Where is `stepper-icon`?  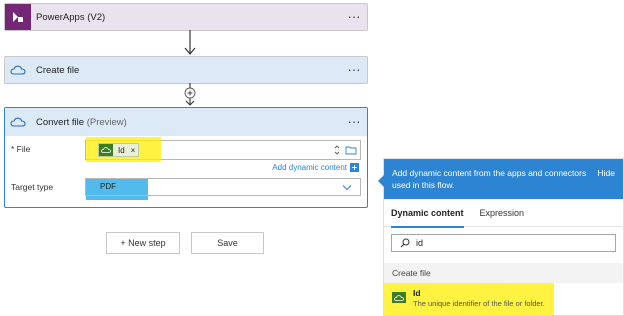
stepper-icon is located at coordinates (337, 150).